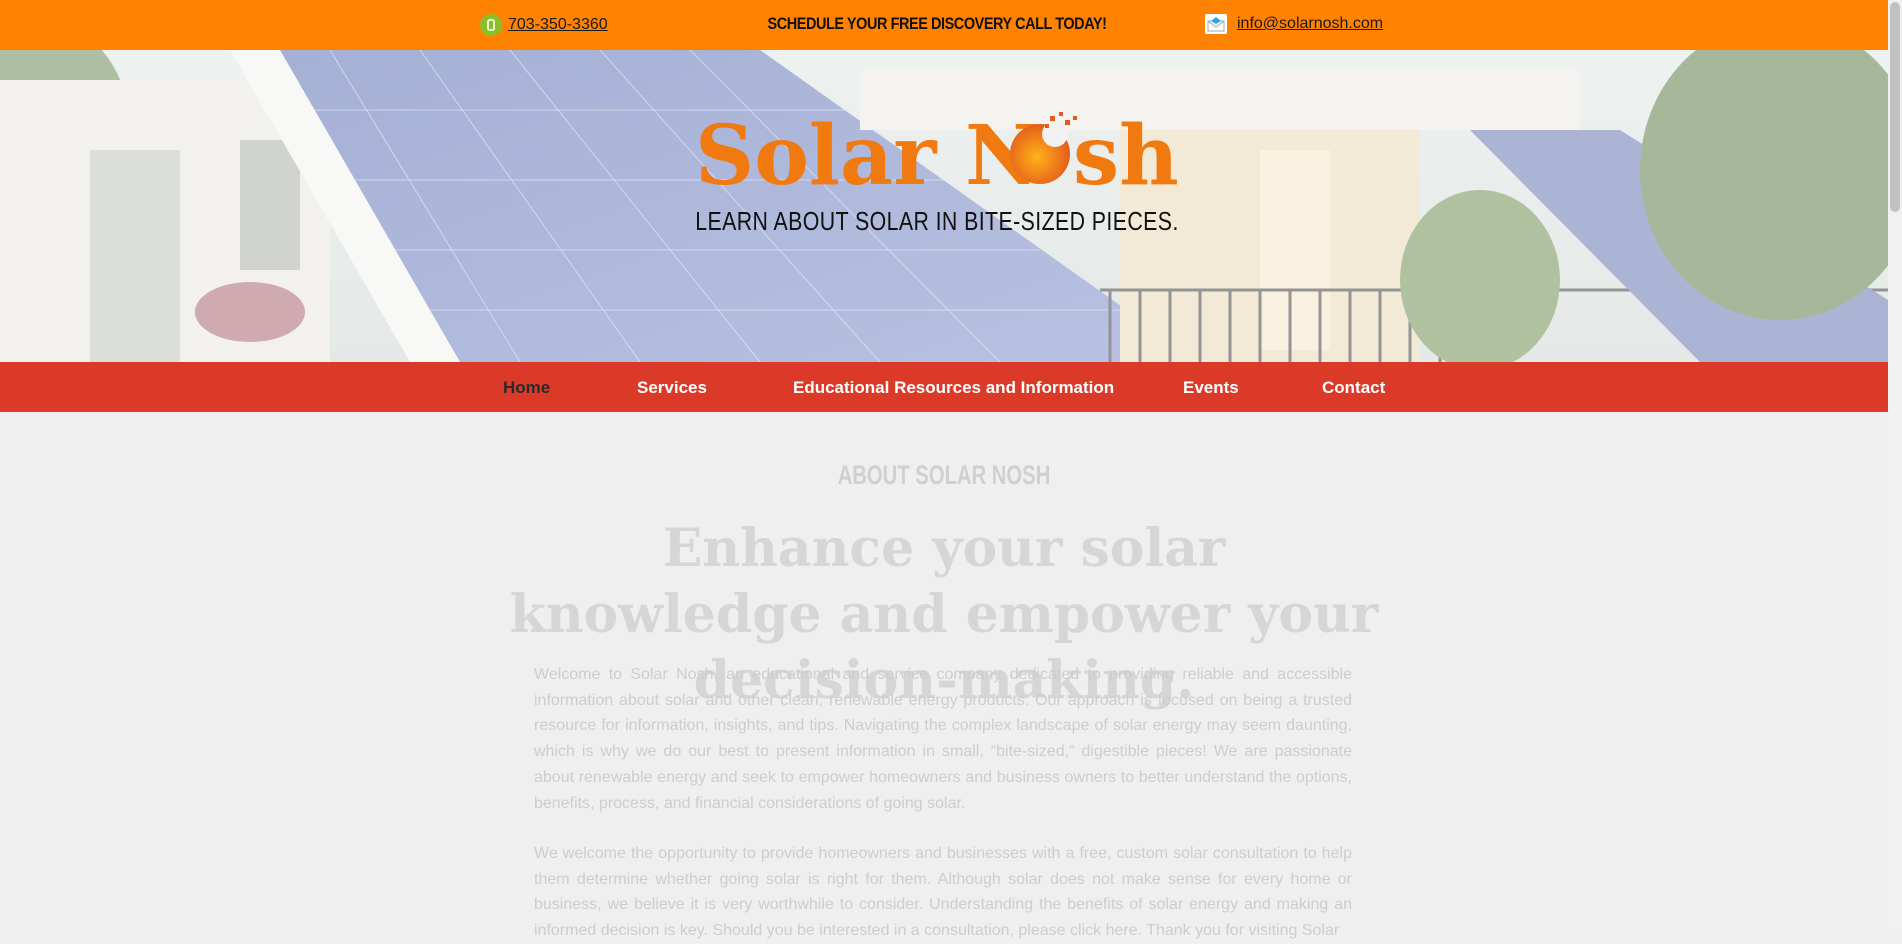 This screenshot has height=944, width=1902. What do you see at coordinates (1895, 107) in the screenshot?
I see `scrollbar-thumb` at bounding box center [1895, 107].